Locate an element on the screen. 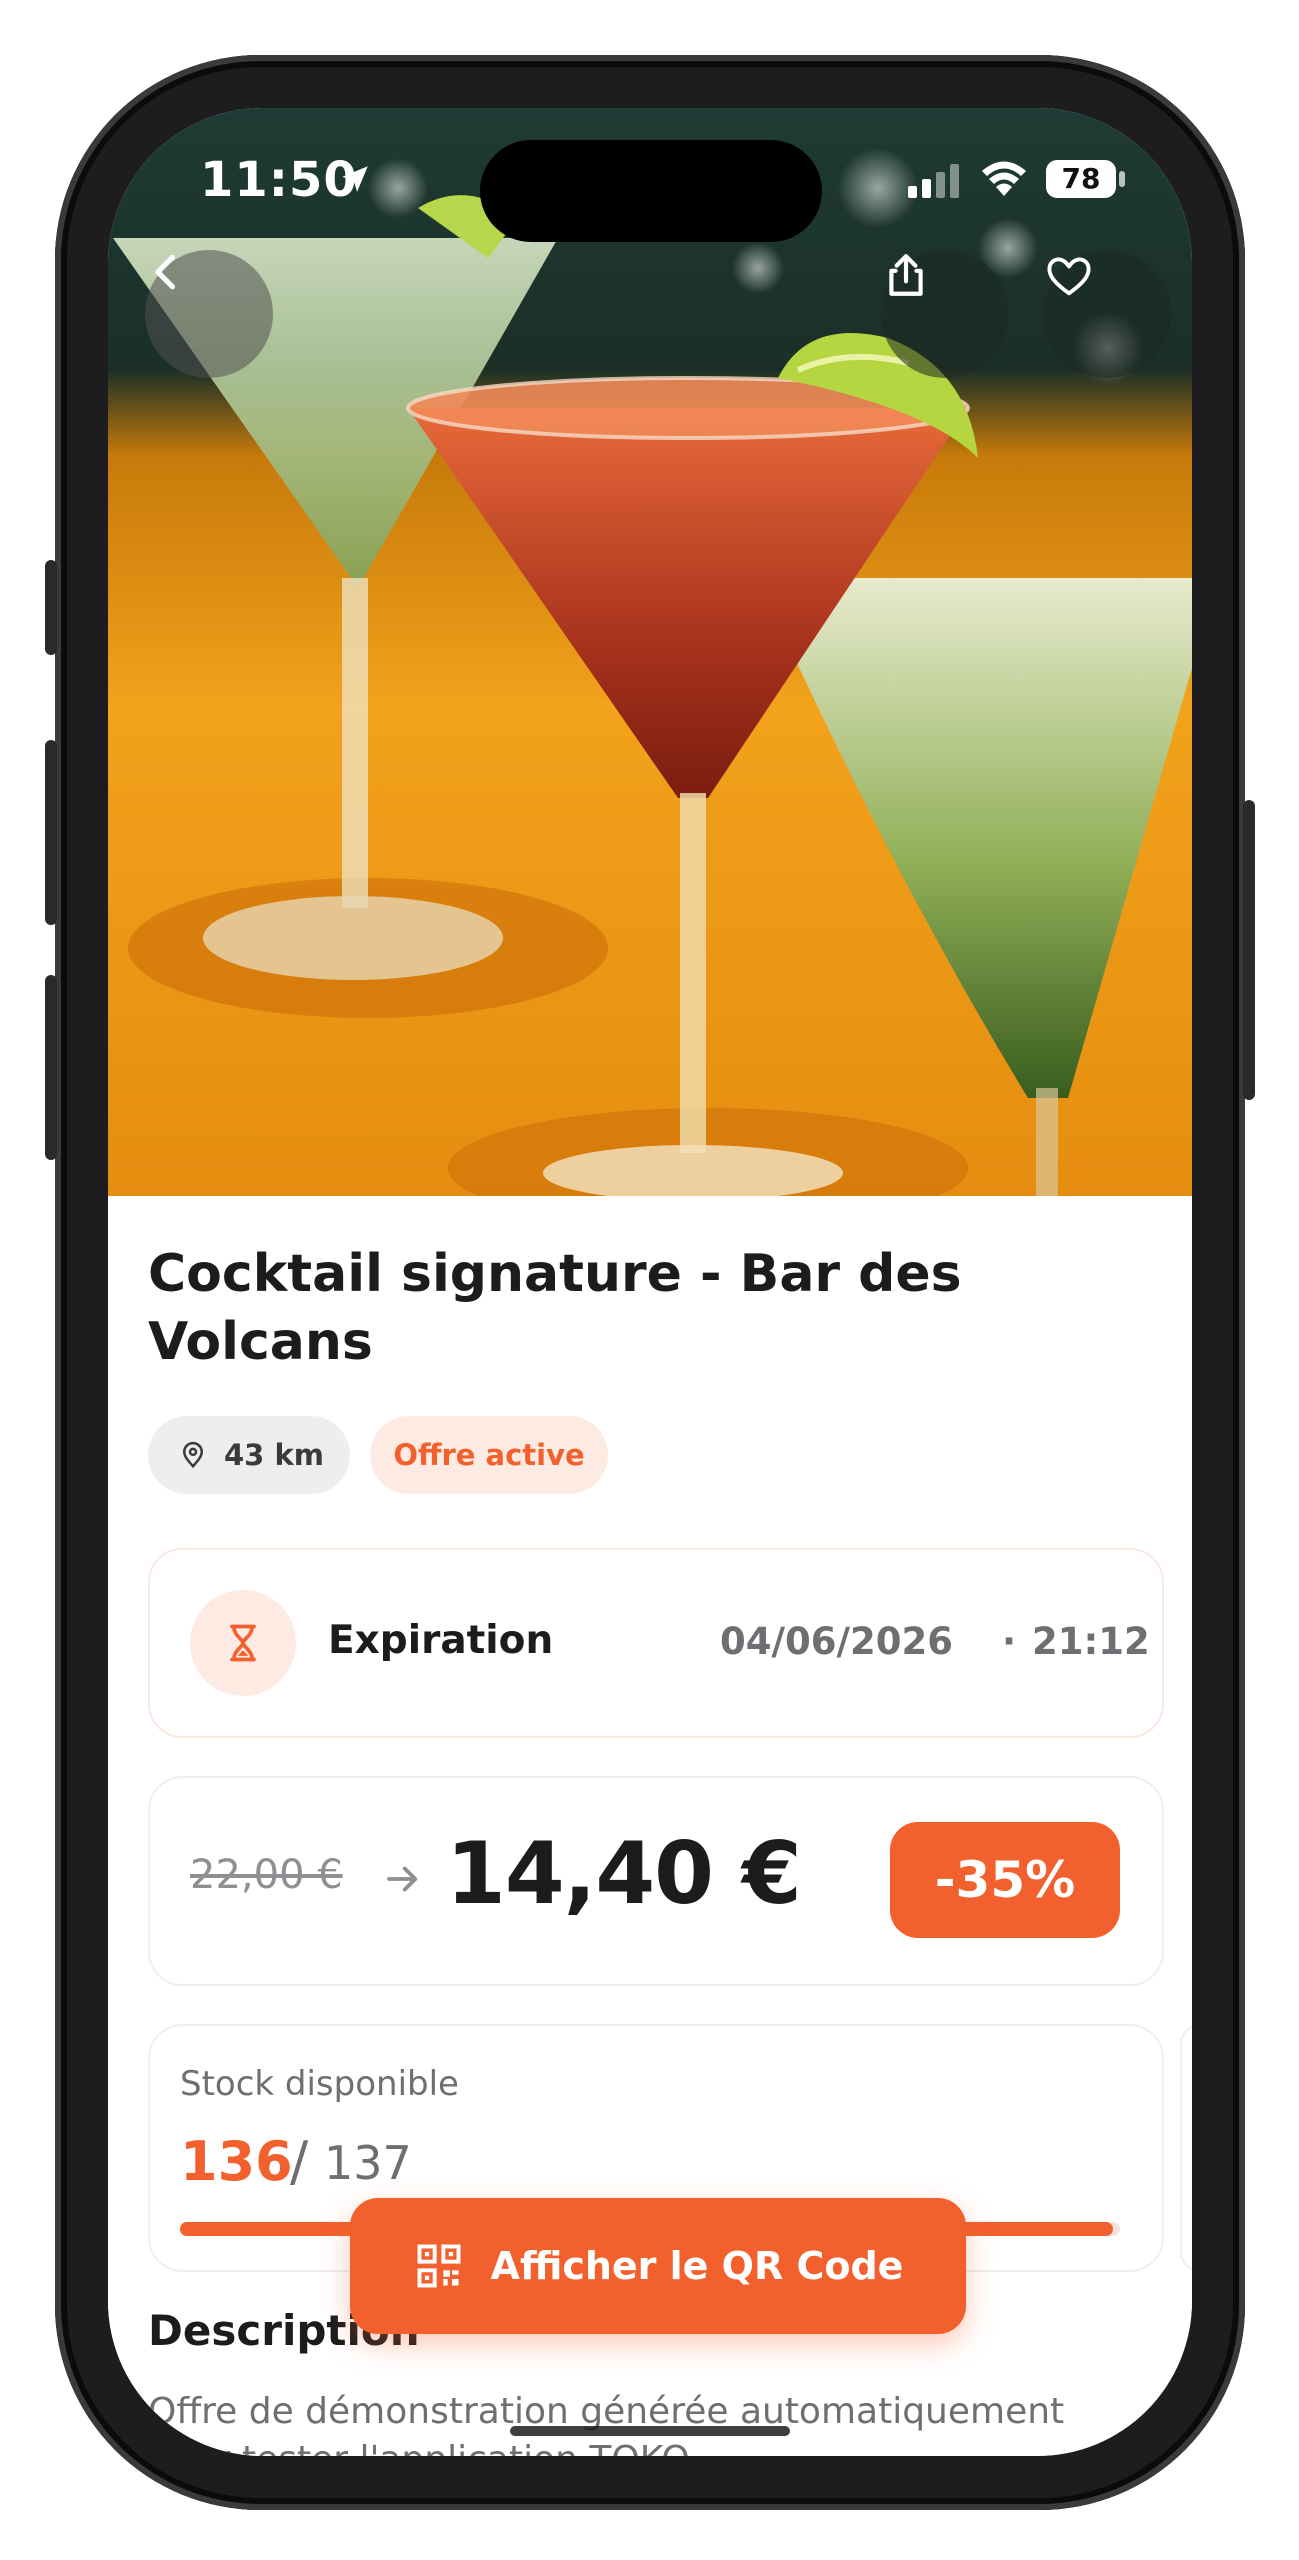 This screenshot has height=2560, width=1299. dynamic-island is located at coordinates (651, 191).